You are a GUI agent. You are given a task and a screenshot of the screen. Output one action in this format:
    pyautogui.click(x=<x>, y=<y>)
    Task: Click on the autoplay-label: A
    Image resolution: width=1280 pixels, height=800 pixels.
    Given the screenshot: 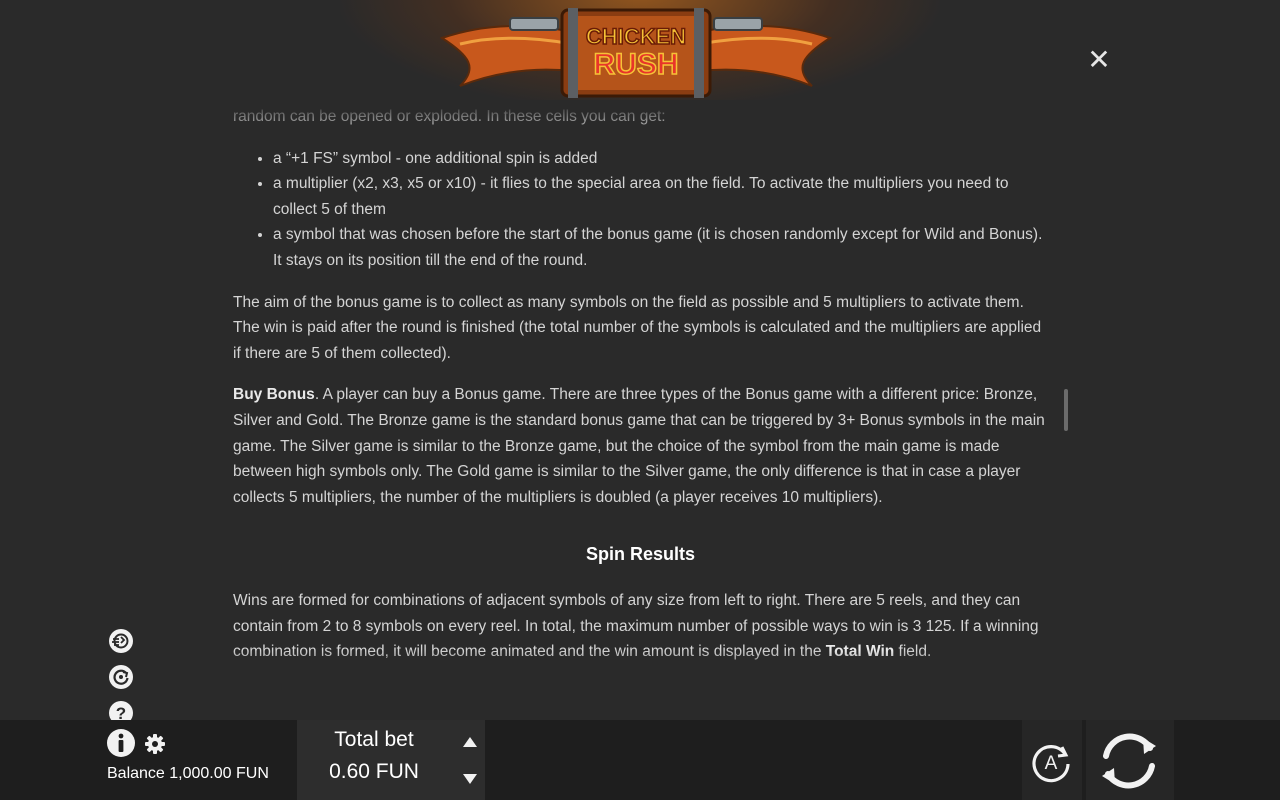 What is the action you would take?
    pyautogui.click(x=1051, y=763)
    